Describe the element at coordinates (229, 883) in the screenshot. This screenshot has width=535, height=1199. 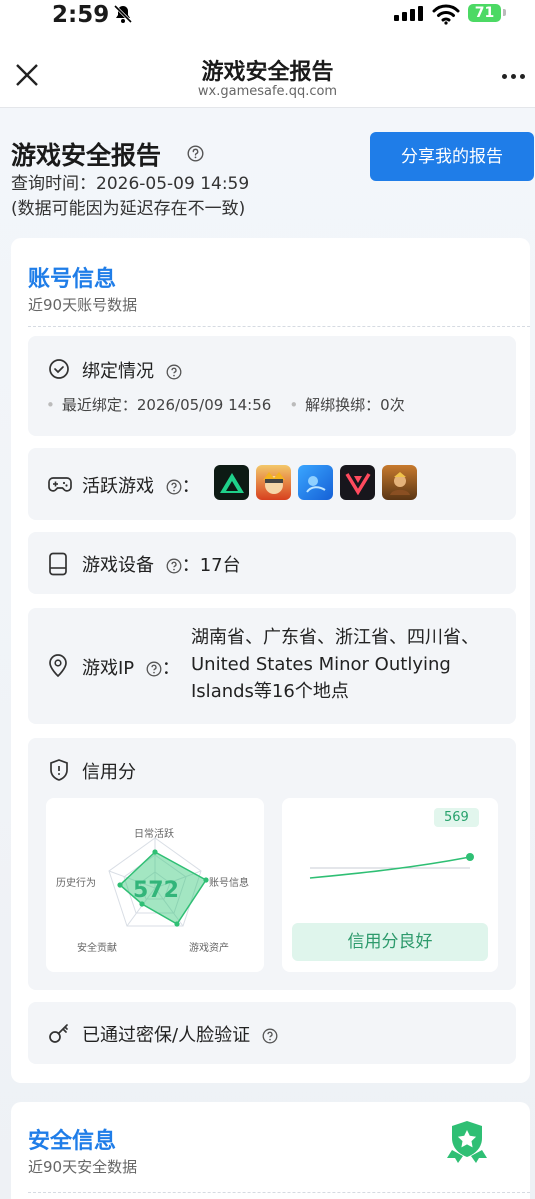
I see `radar-label-account-info: 账号信息` at that location.